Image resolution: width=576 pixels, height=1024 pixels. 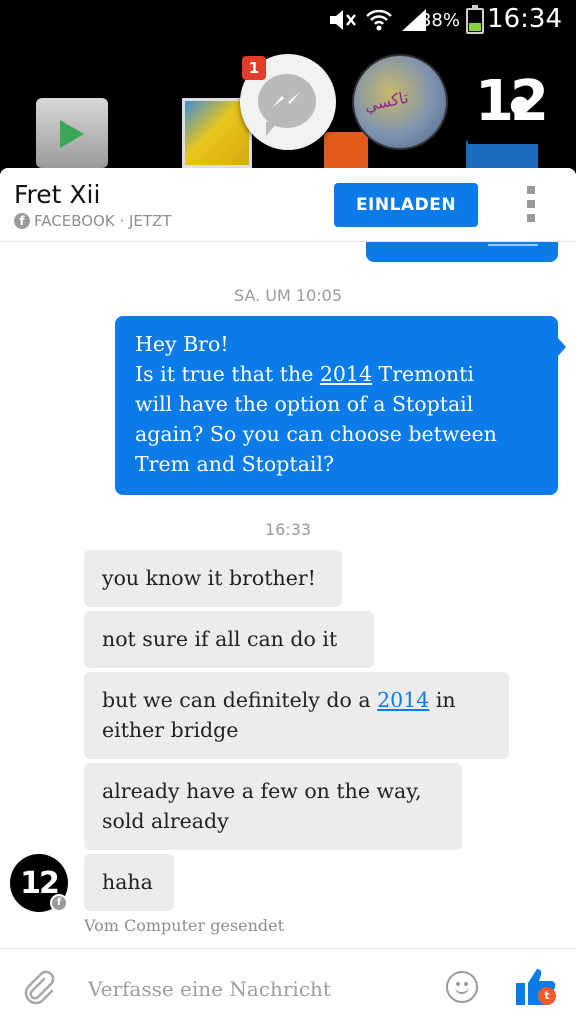 What do you see at coordinates (547, 996) in the screenshot?
I see `notification-badge: t` at bounding box center [547, 996].